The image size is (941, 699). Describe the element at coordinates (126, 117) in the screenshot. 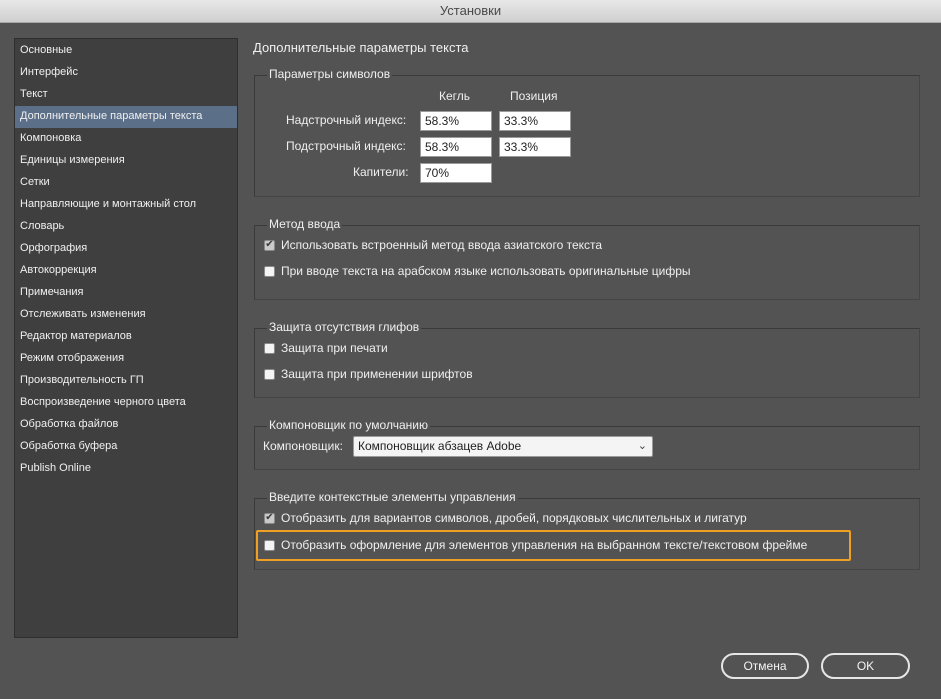

I see `sidebar-item: Дополнительные параметры текста` at that location.